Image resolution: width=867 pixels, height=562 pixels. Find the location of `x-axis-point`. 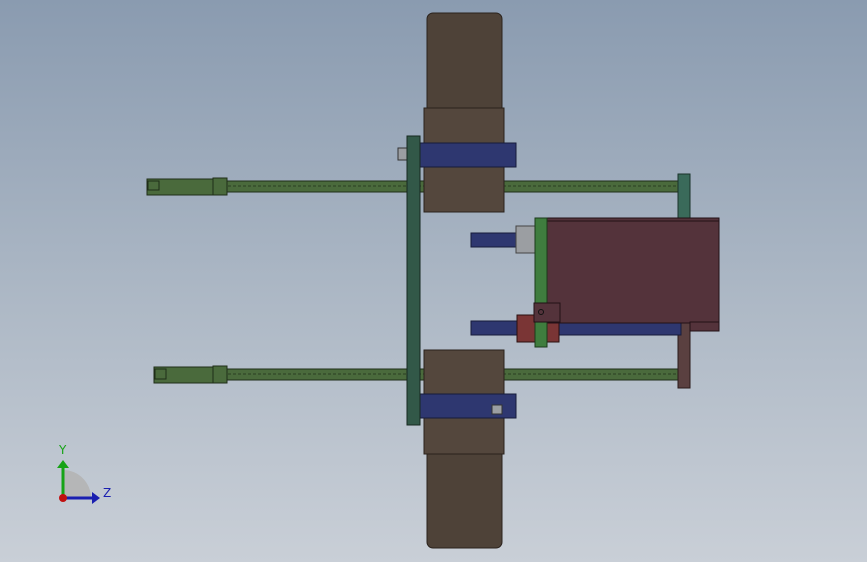

x-axis-point is located at coordinates (63, 498).